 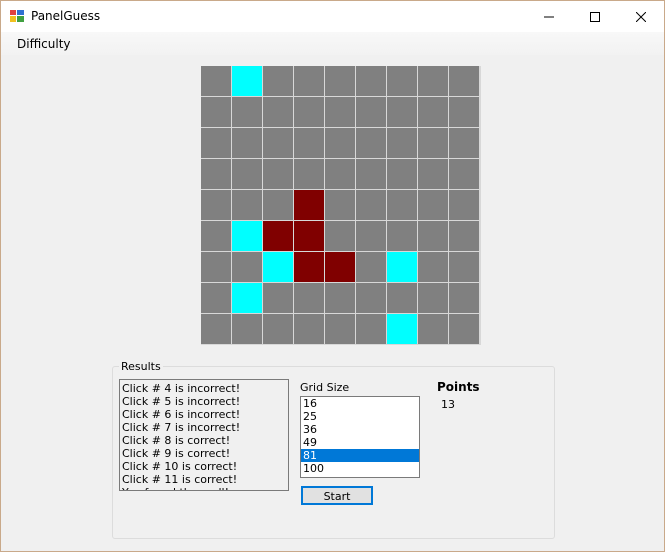 What do you see at coordinates (360, 403) in the screenshot?
I see `grid-size-option: 16` at bounding box center [360, 403].